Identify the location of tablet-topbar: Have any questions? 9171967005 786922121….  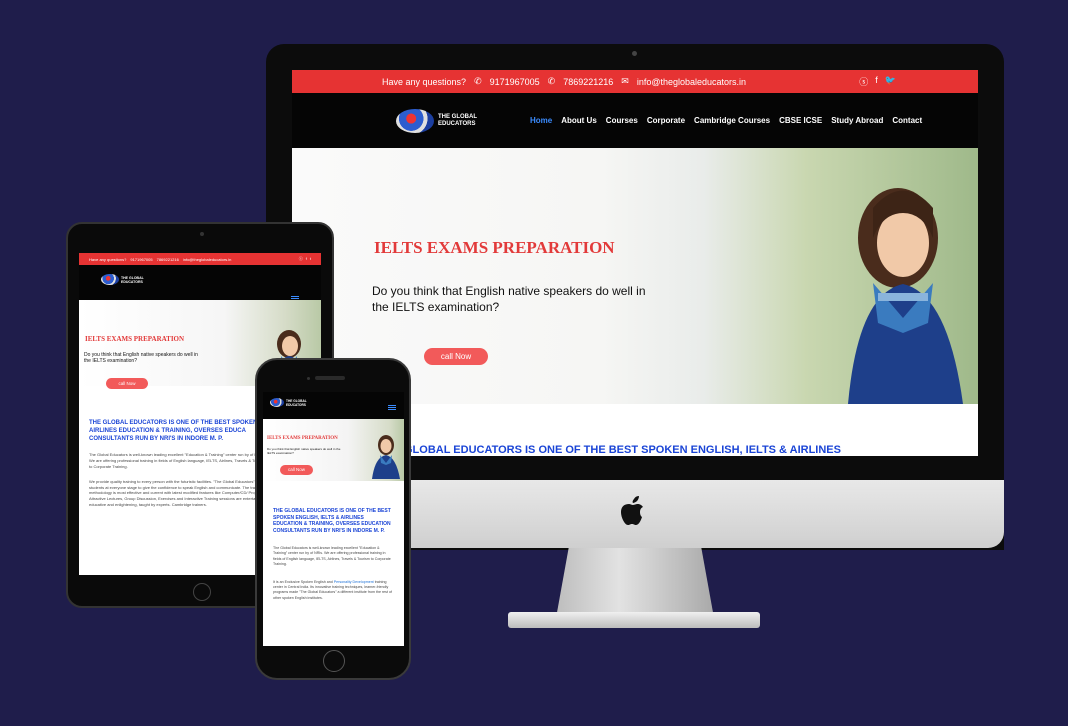
(200, 259).